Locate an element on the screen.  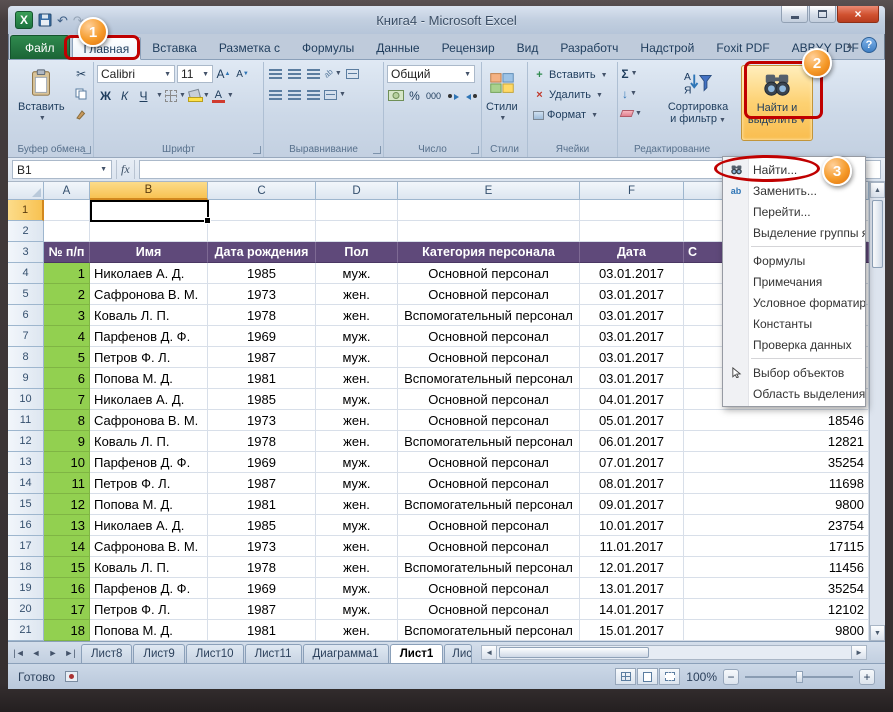
cell-F17: 11.01.2017 is located at coordinates (632, 546).